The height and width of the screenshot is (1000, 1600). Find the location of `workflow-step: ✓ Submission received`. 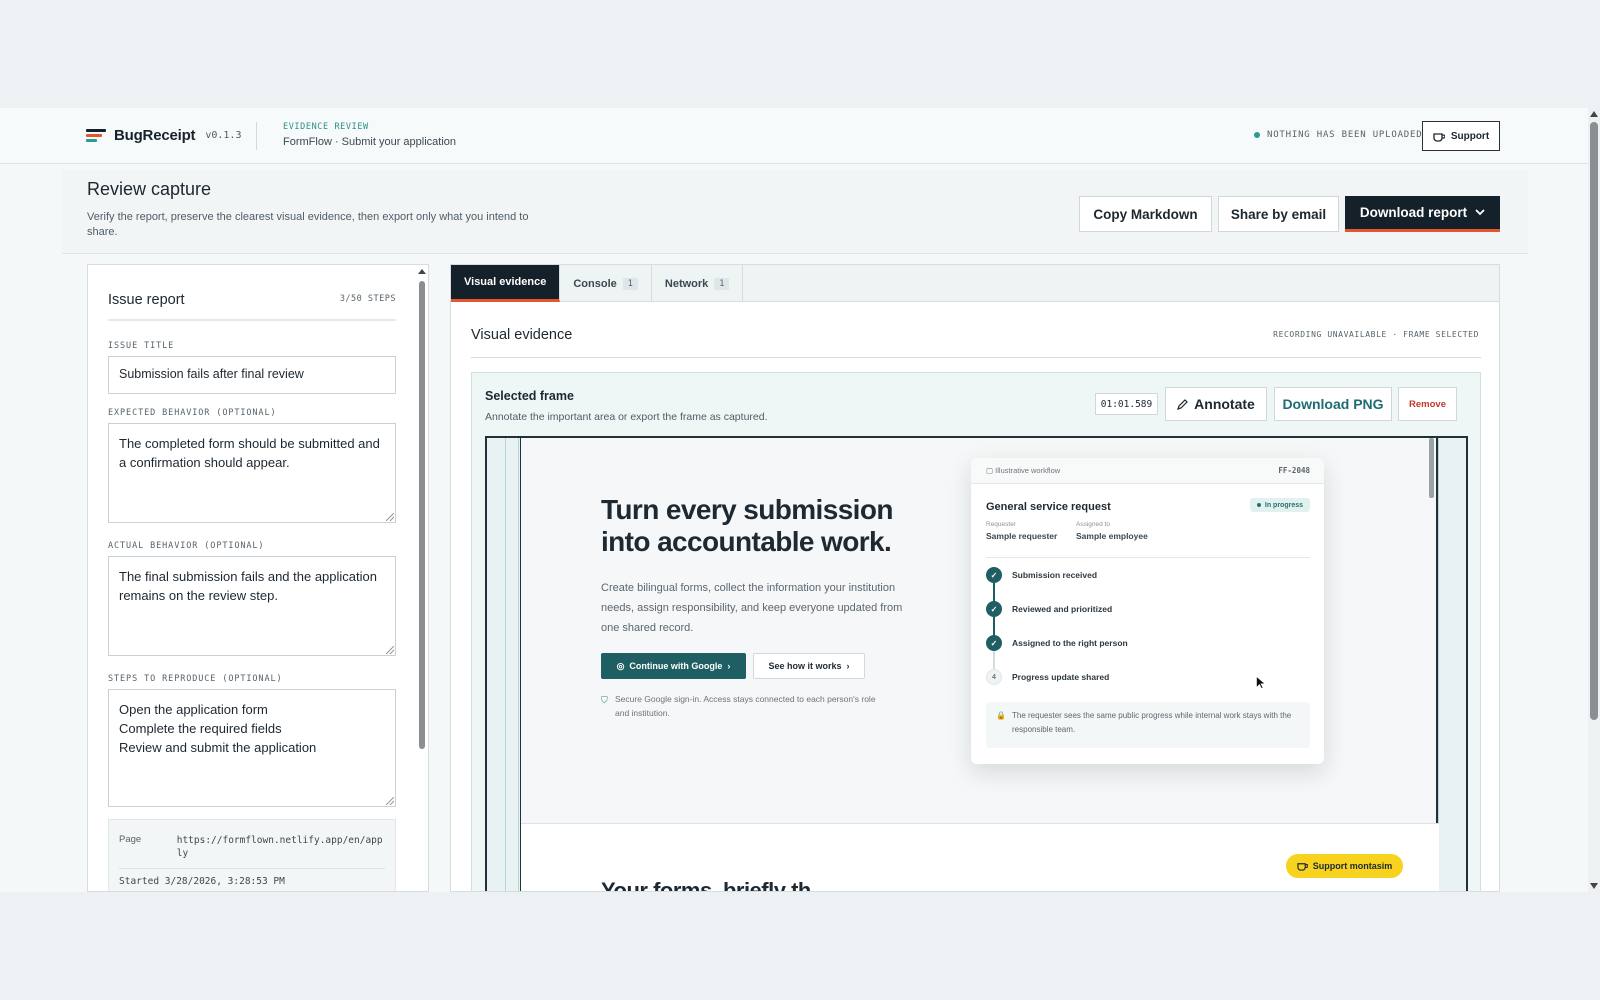

workflow-step: ✓ Submission received is located at coordinates (1057, 585).